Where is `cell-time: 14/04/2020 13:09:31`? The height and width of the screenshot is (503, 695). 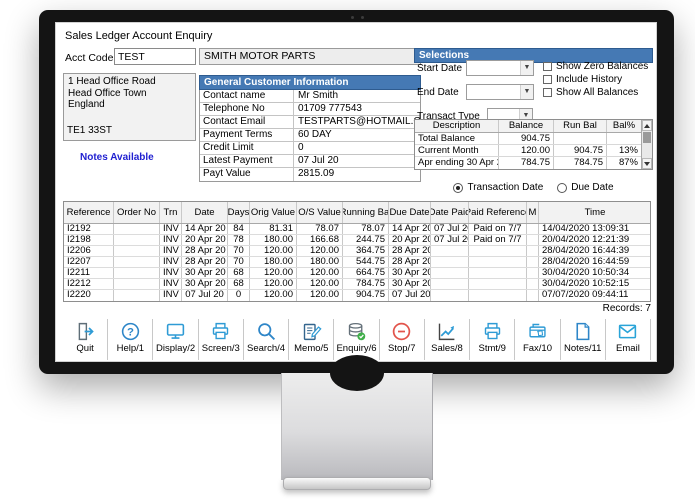 cell-time: 14/04/2020 13:09:31 is located at coordinates (586, 229).